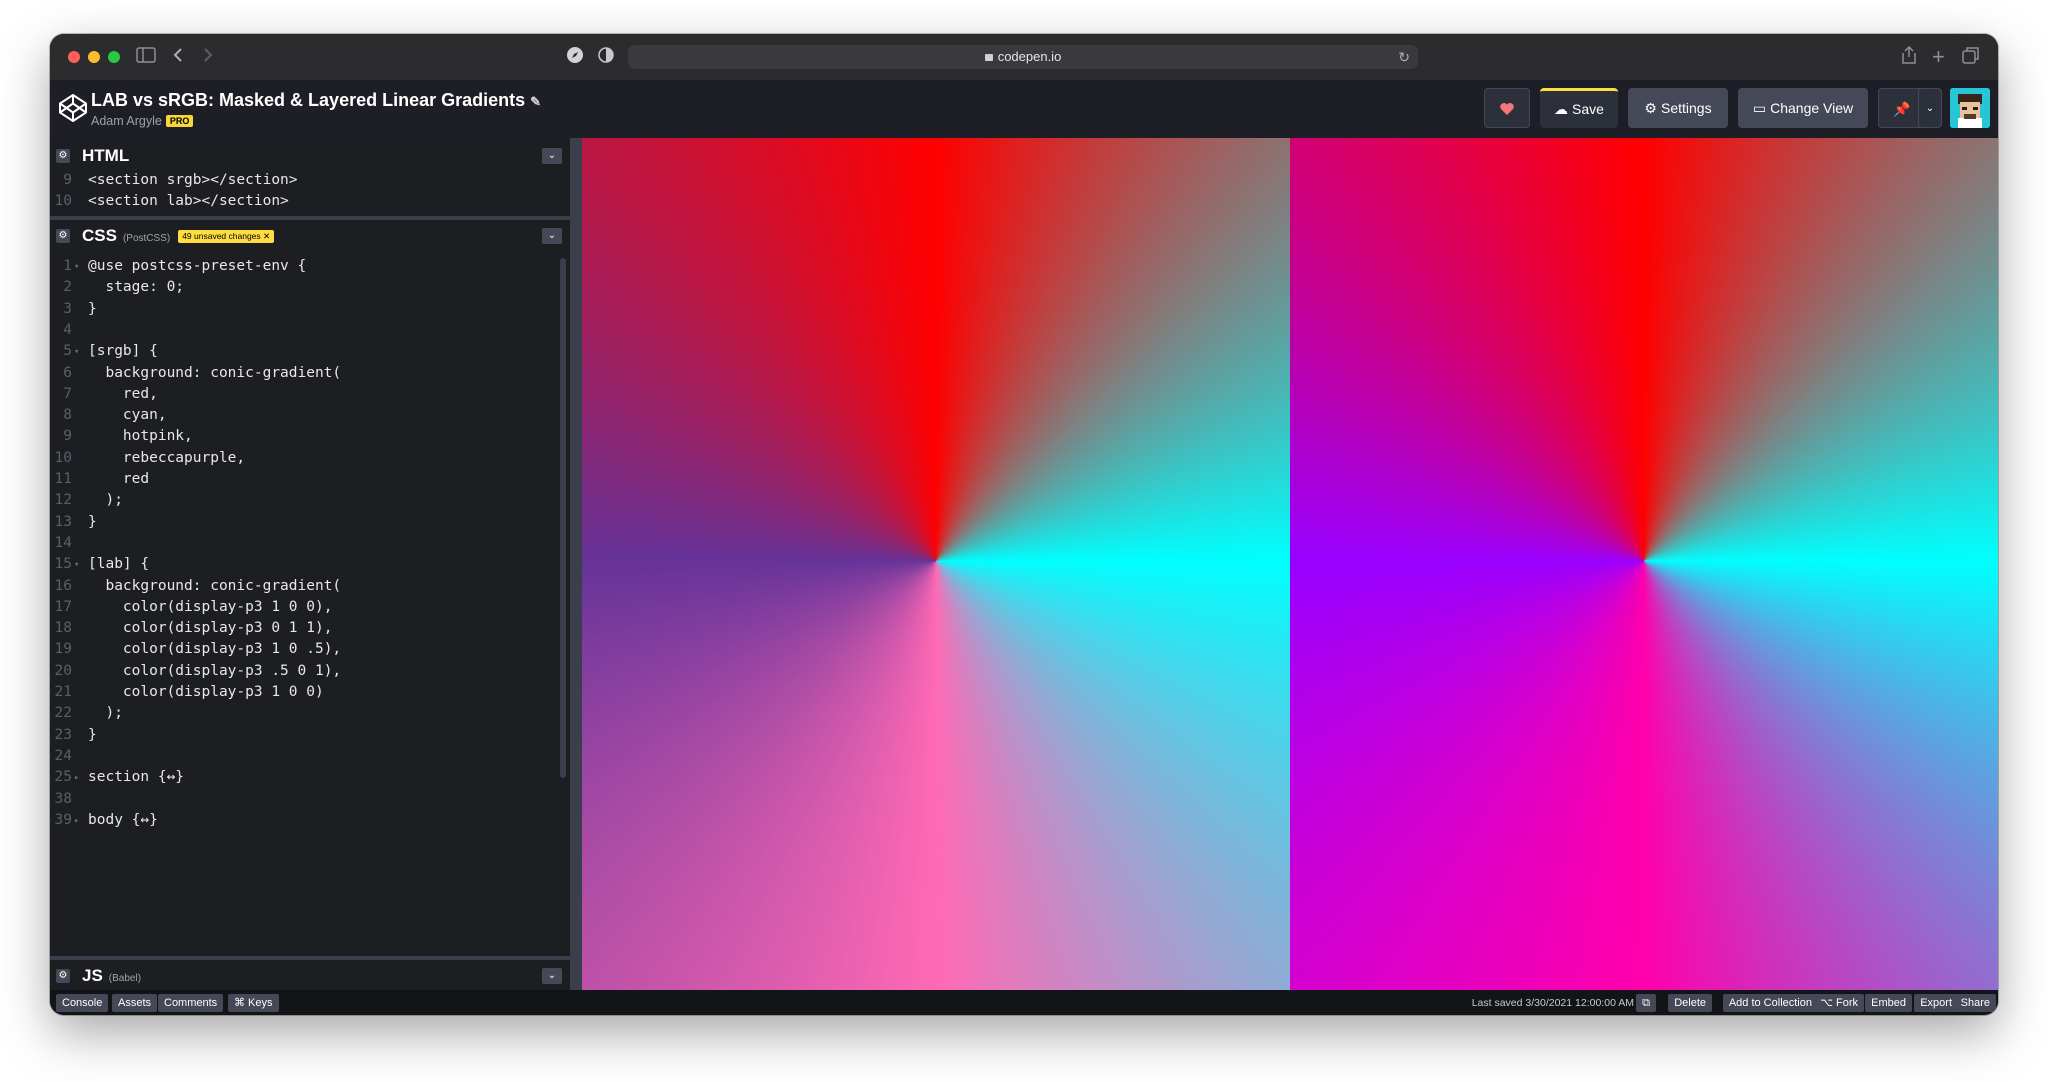 This screenshot has height=1082, width=2048. Describe the element at coordinates (63, 734) in the screenshot. I see `line-number: 23` at that location.